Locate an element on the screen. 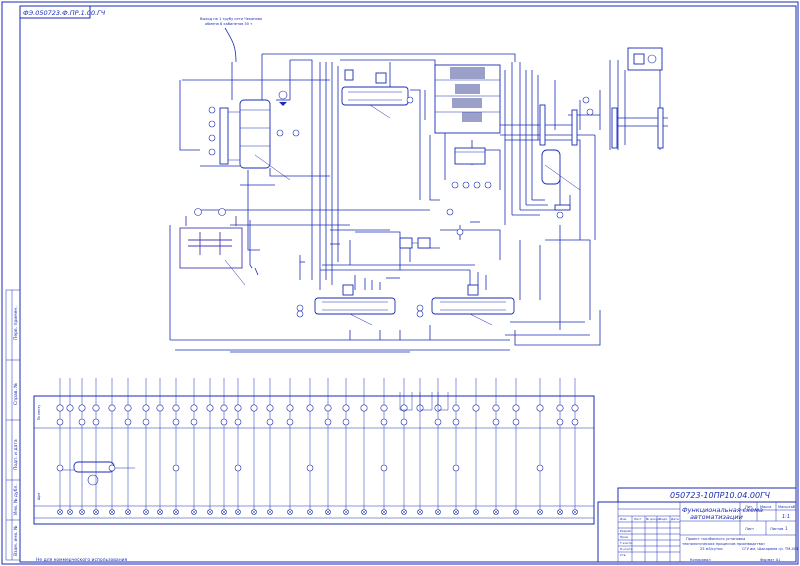 The image size is (800, 566). row-nkontr: Н.контр. is located at coordinates (626, 549).